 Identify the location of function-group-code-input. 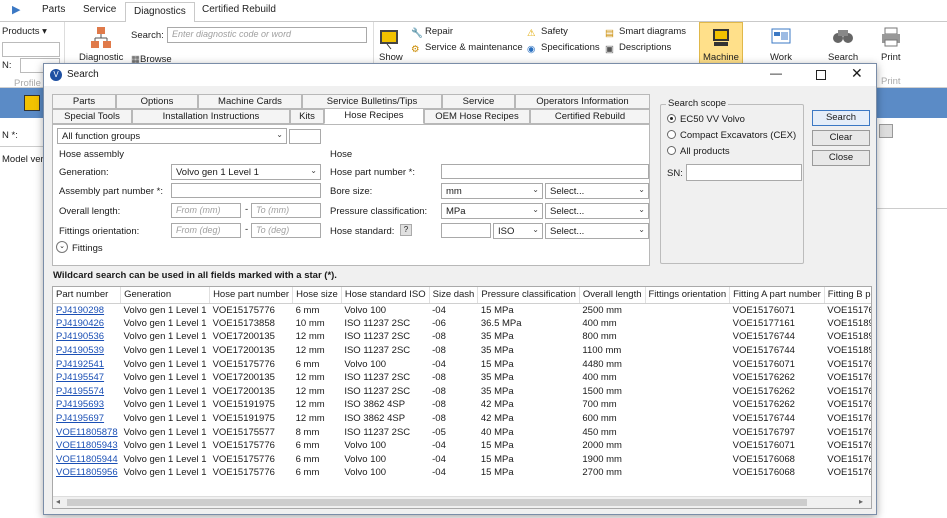
(305, 136).